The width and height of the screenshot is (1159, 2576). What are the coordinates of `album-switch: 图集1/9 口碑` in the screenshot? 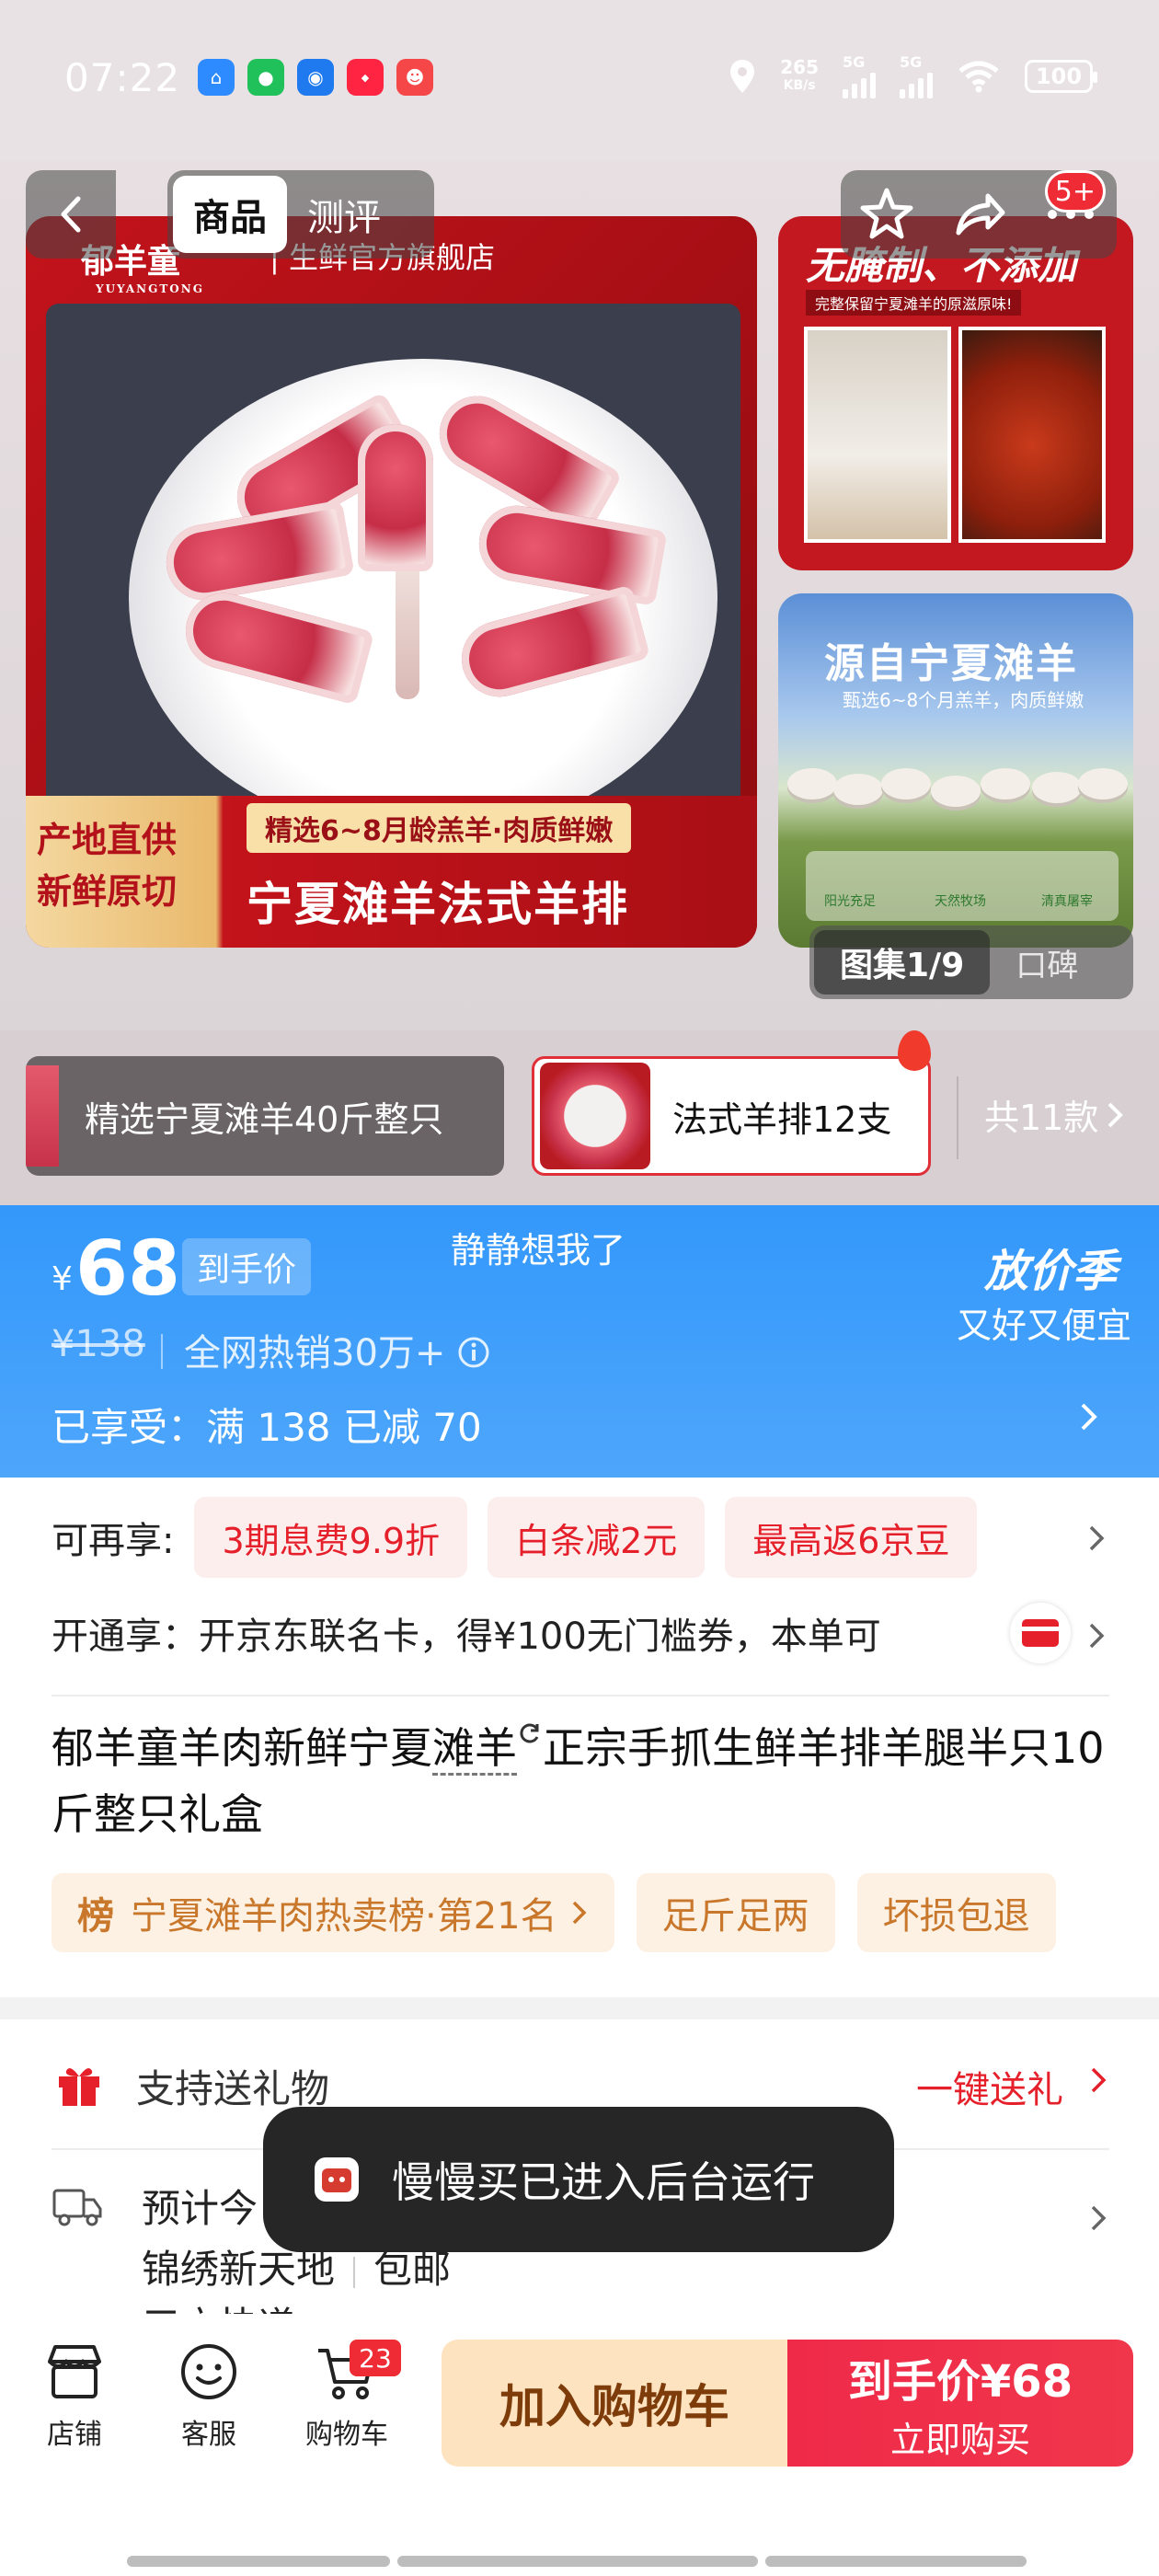 It's located at (971, 962).